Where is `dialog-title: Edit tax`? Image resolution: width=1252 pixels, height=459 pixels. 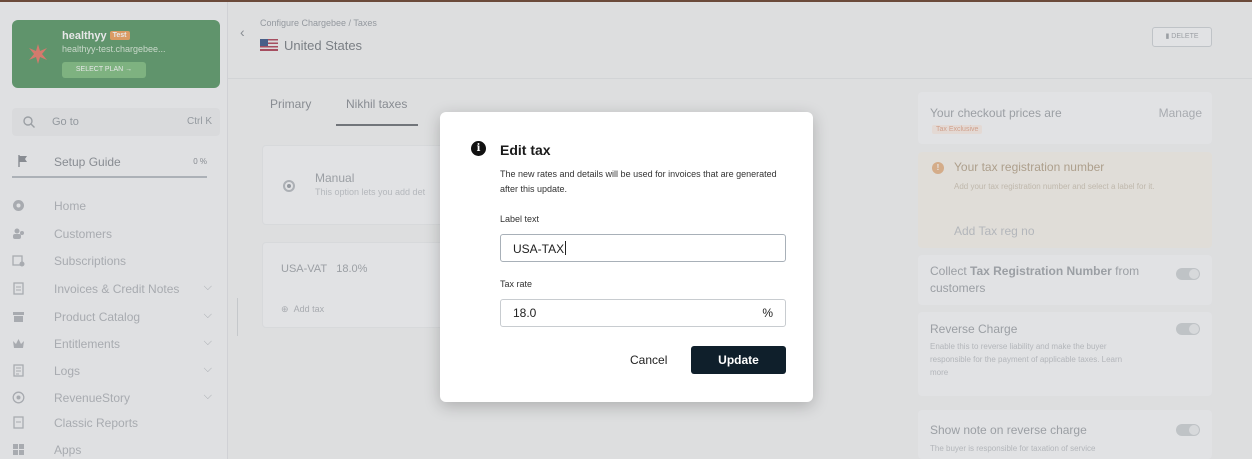
dialog-title: Edit tax is located at coordinates (525, 150).